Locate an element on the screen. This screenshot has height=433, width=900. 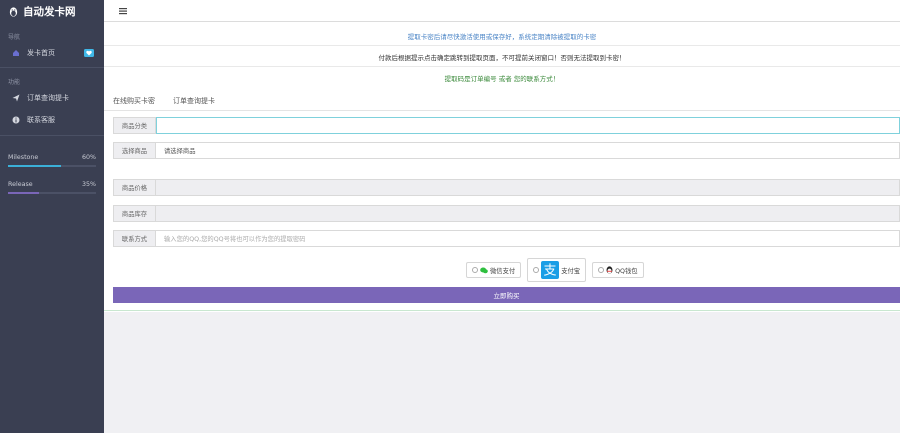
progress-value: 60% is located at coordinates (89, 157).